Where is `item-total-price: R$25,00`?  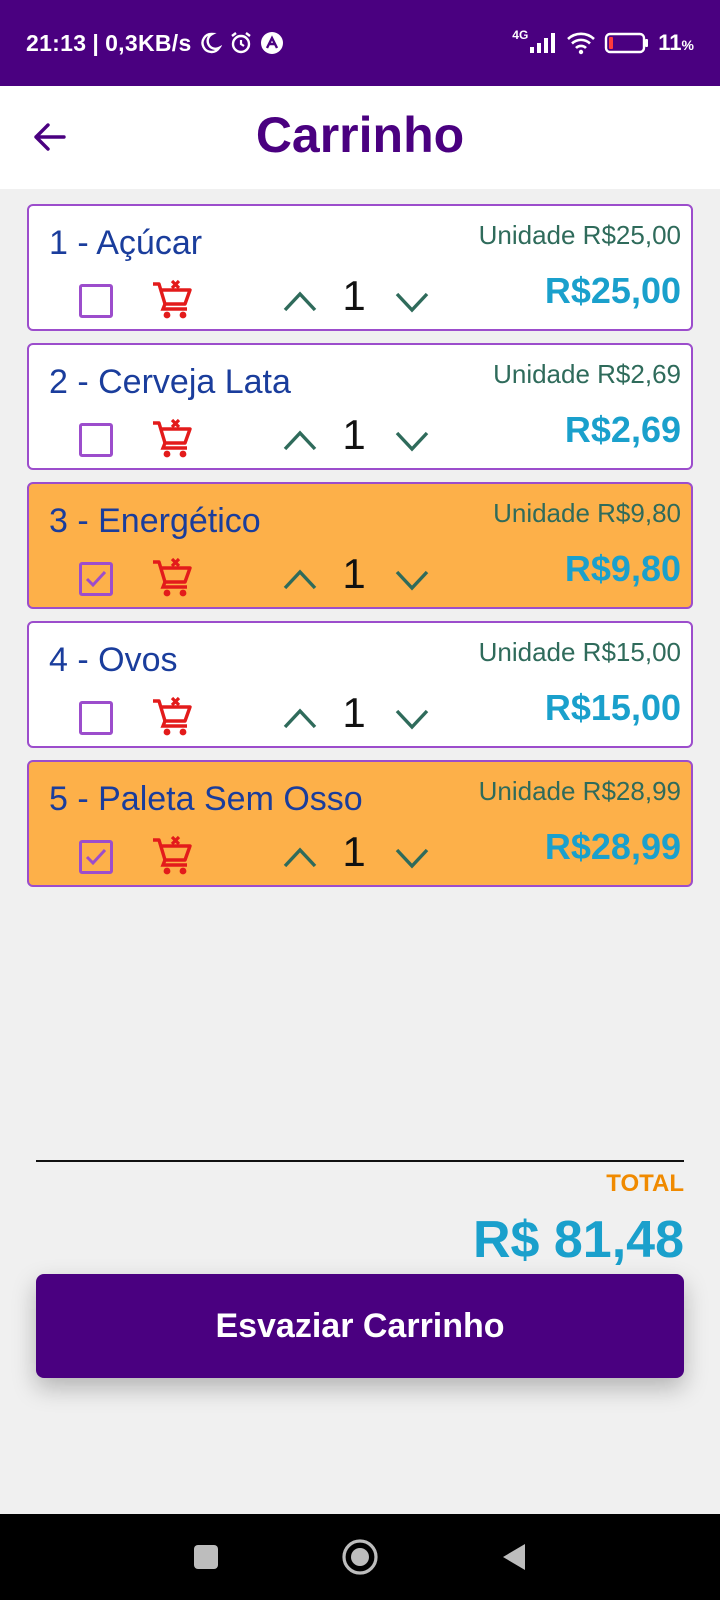 item-total-price: R$25,00 is located at coordinates (612, 290).